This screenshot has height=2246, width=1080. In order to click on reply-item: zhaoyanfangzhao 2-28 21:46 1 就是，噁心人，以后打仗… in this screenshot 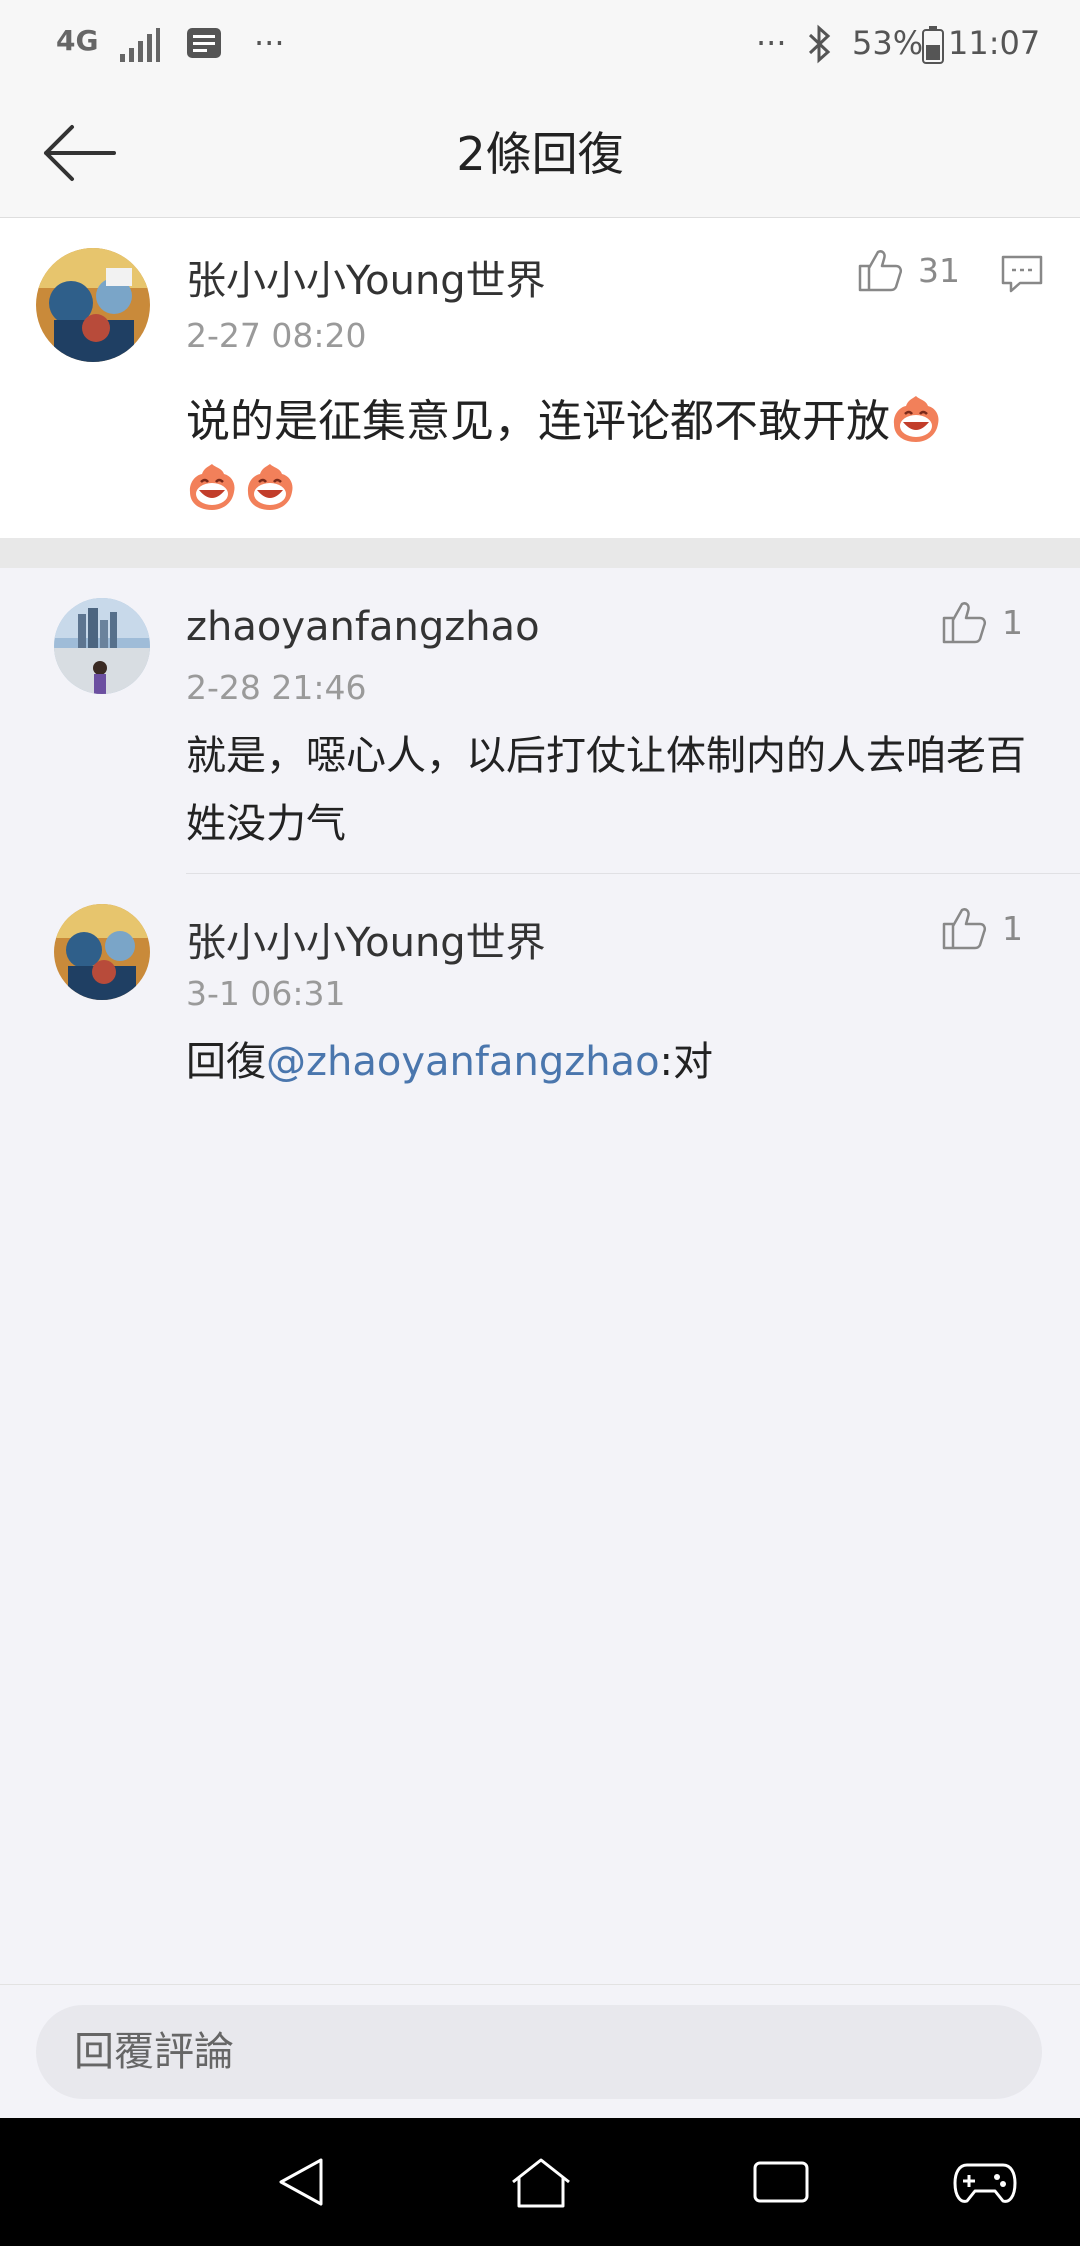, I will do `click(540, 721)`.